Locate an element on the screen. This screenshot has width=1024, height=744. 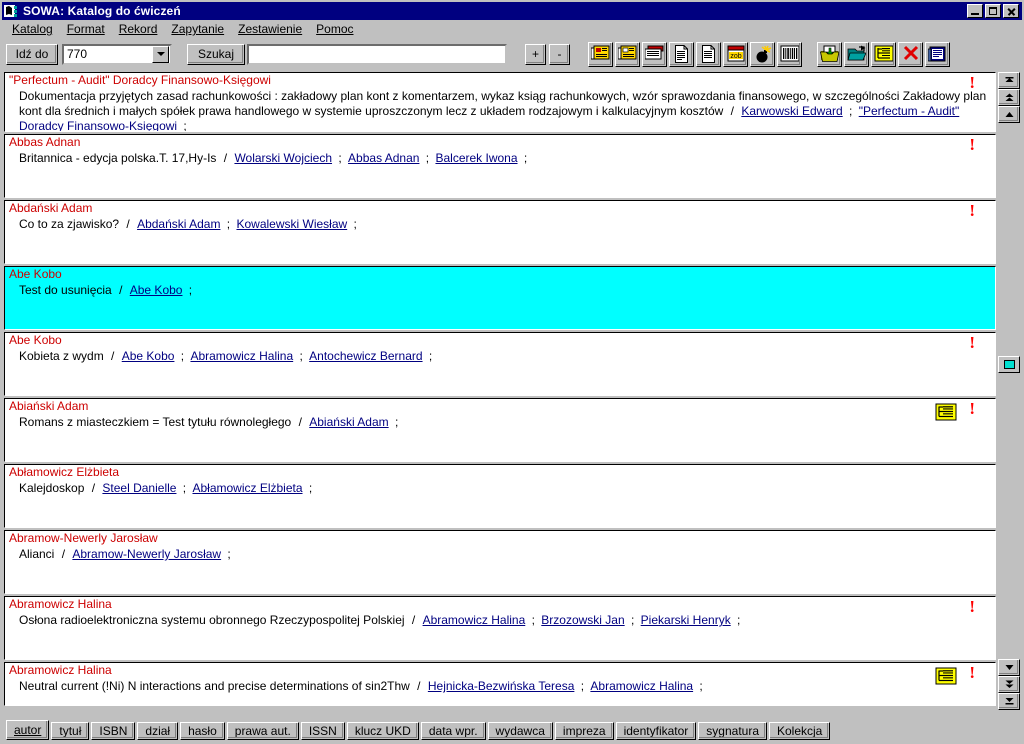
search-button: Szukaj is located at coordinates (216, 54).